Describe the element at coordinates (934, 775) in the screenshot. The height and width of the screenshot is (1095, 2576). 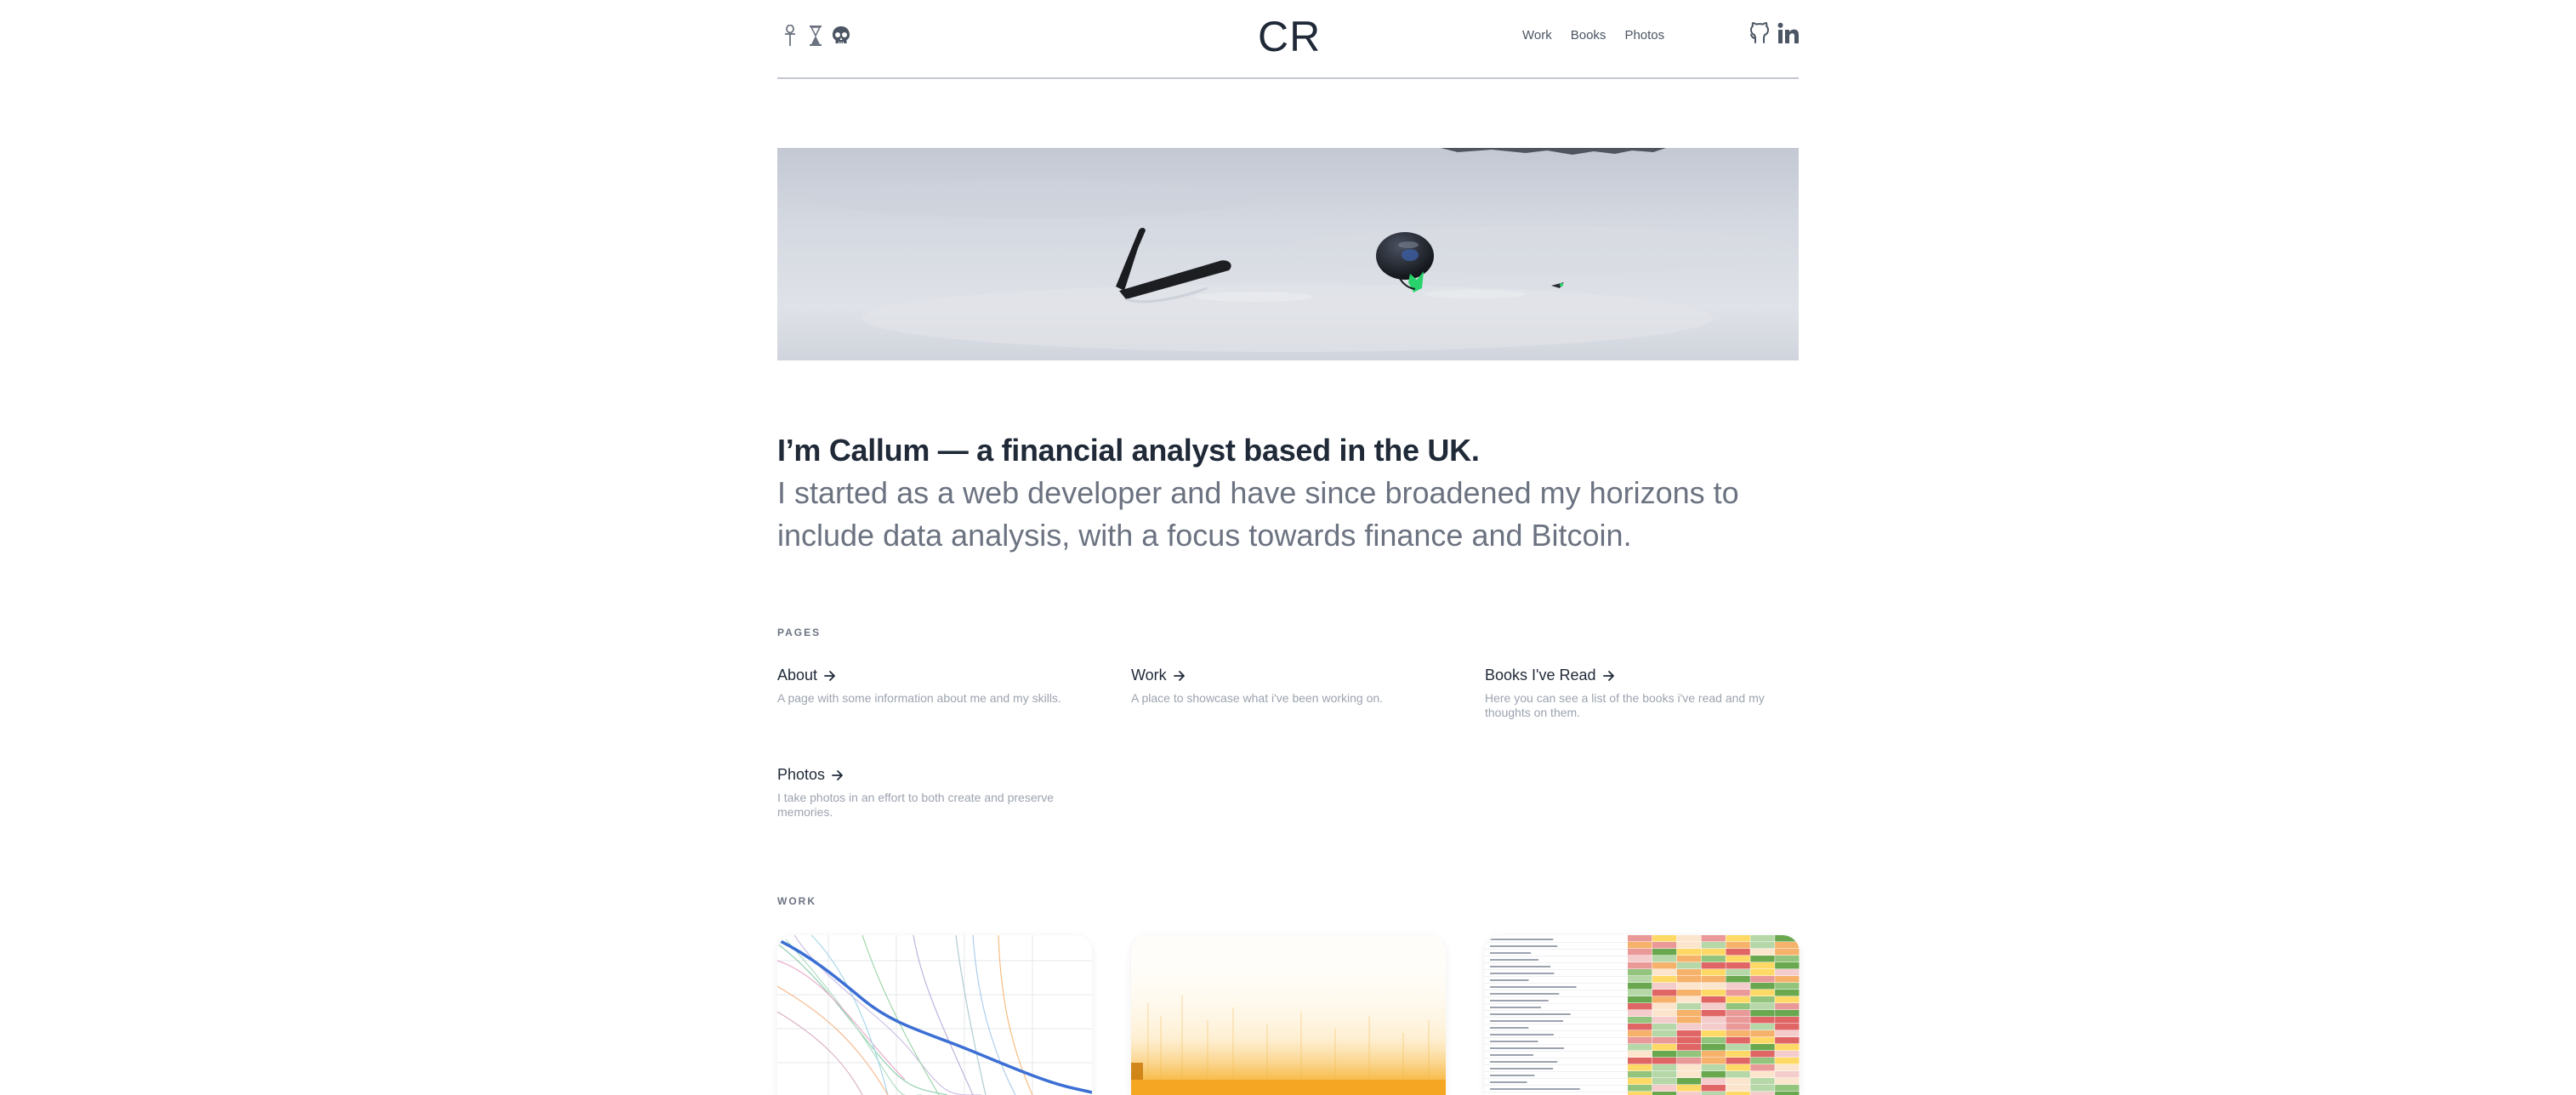
I see `page-link-title: Photos` at that location.